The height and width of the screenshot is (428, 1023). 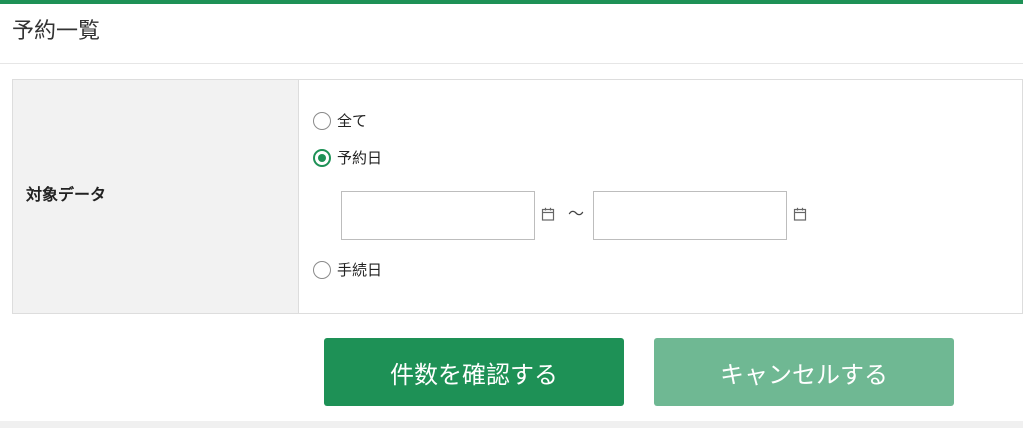 I want to click on radio-option-reservation-date: 予約日, so click(x=347, y=158).